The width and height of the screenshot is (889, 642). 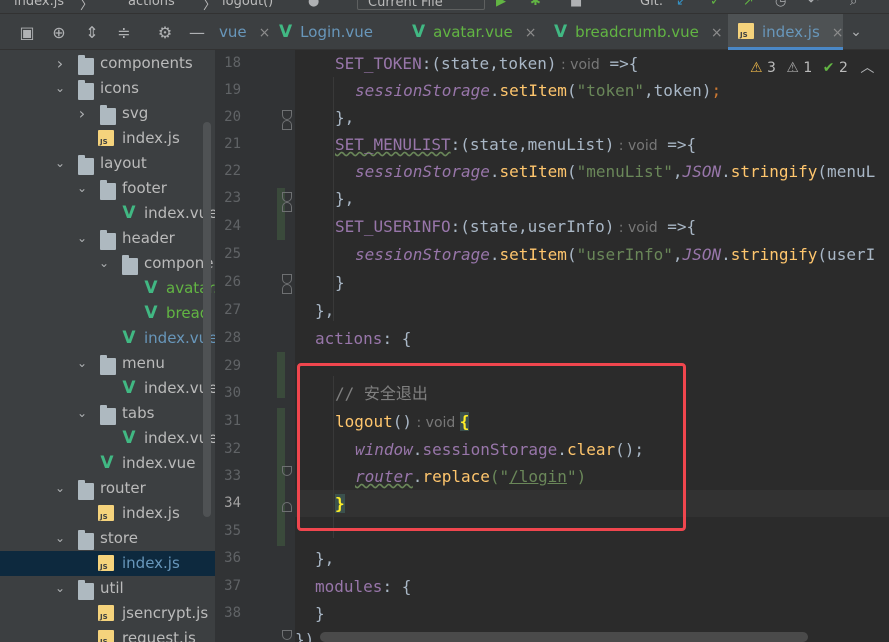 I want to click on tree-scrollbar, so click(x=207, y=319).